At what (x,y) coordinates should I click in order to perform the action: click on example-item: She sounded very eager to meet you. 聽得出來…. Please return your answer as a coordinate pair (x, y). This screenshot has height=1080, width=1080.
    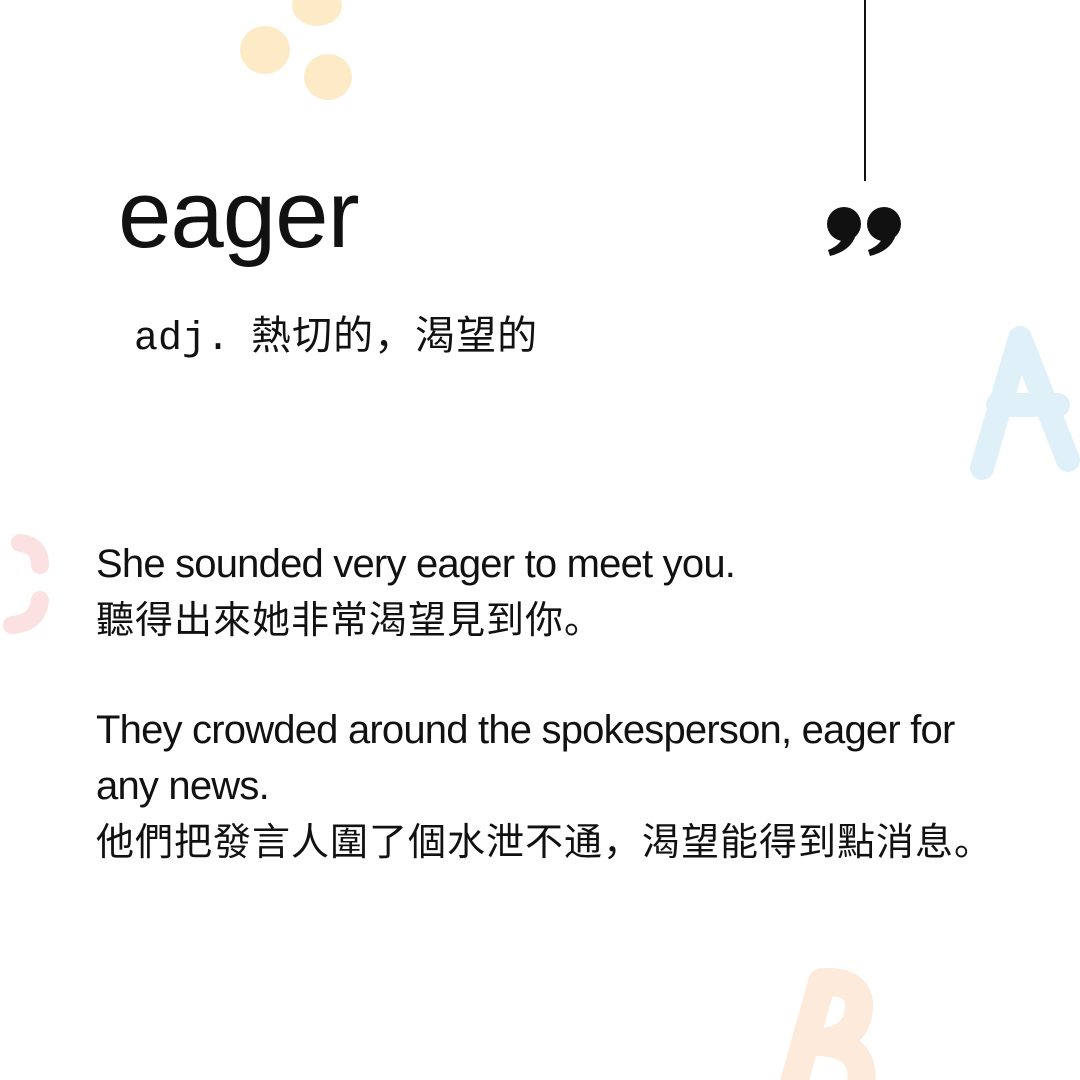
    Looking at the image, I should click on (556, 592).